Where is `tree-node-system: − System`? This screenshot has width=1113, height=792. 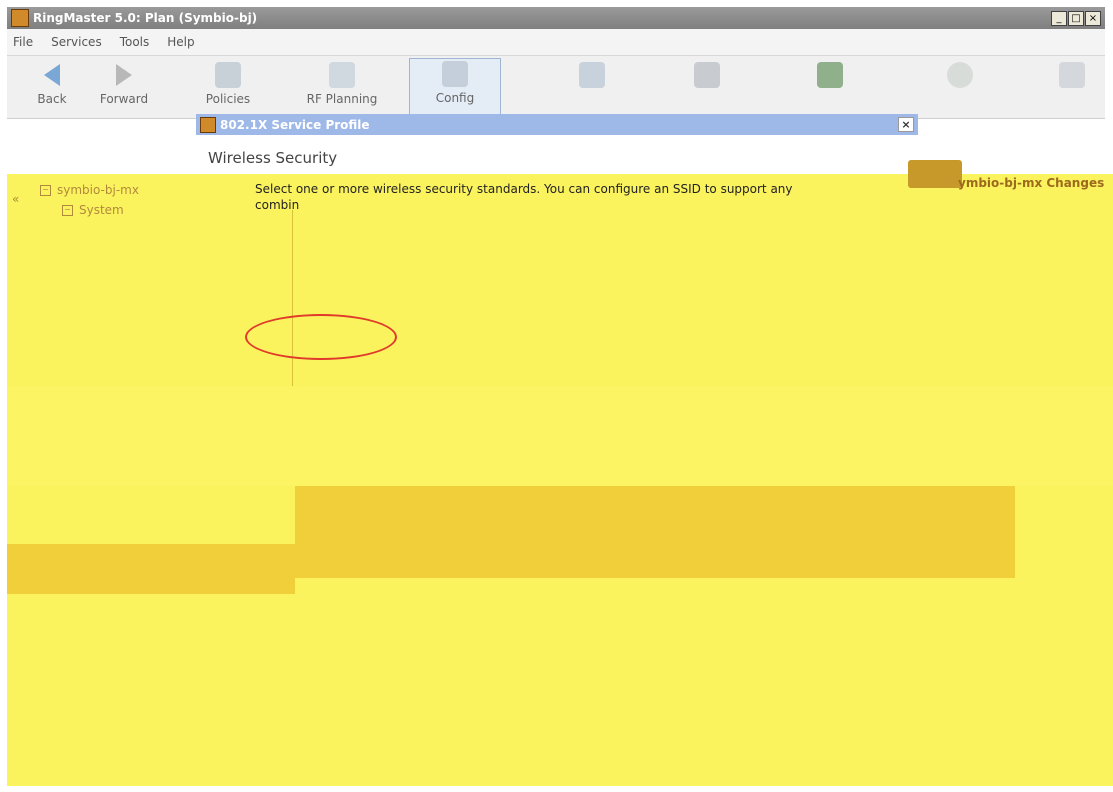
tree-node-system: − System is located at coordinates (89, 210).